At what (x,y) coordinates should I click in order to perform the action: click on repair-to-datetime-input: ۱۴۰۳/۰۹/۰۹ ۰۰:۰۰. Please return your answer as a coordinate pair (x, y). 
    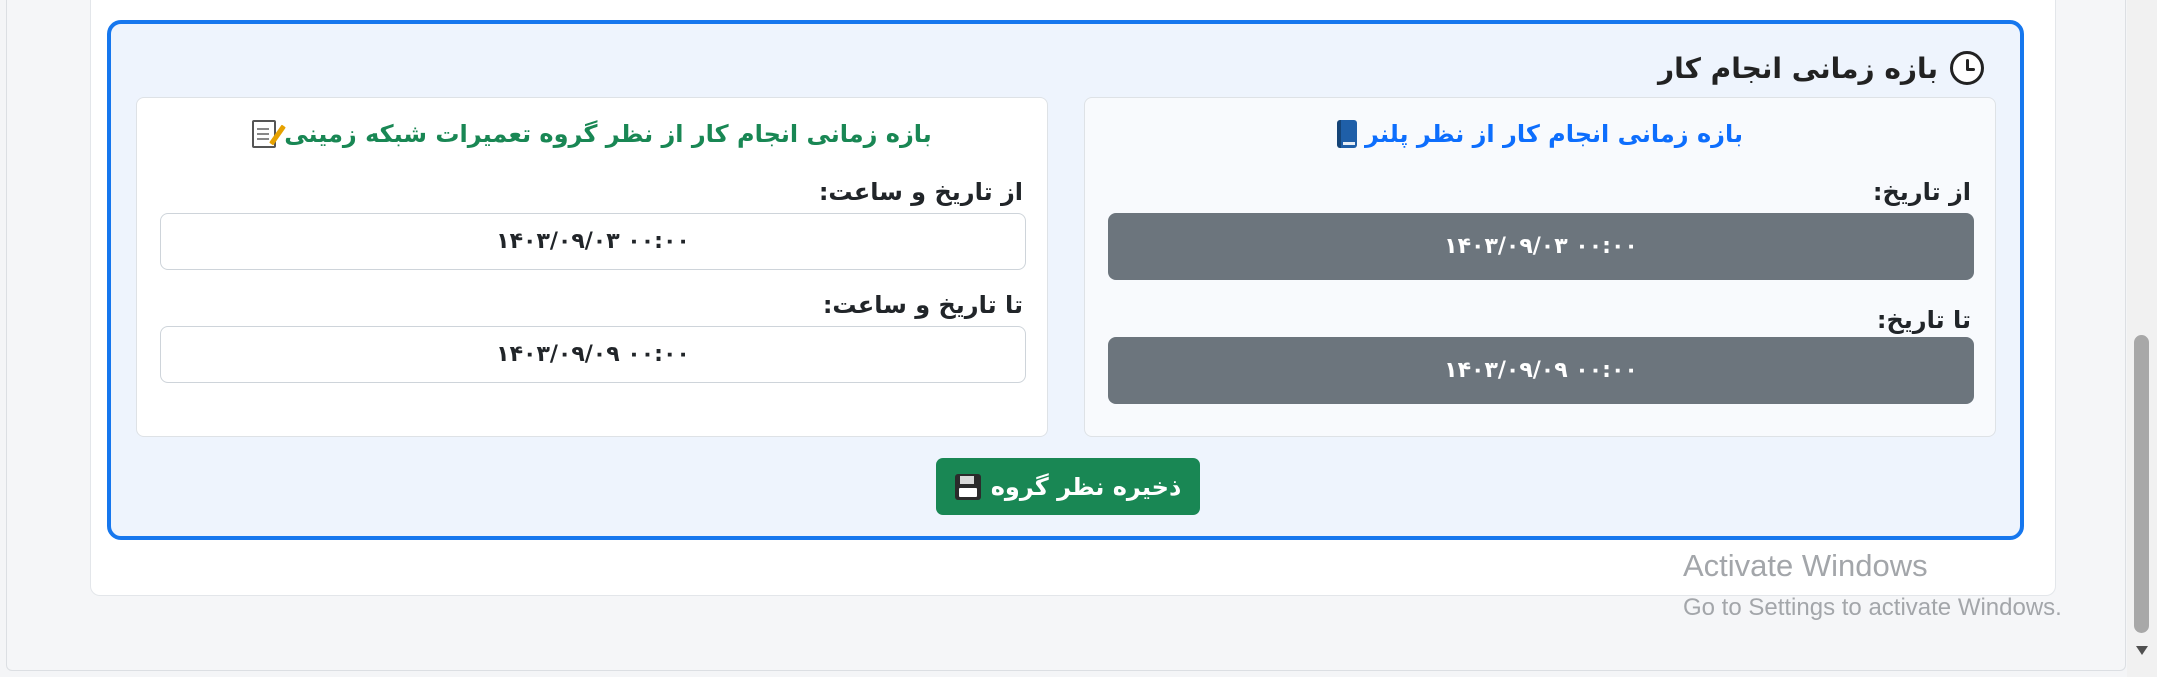
    Looking at the image, I should click on (593, 354).